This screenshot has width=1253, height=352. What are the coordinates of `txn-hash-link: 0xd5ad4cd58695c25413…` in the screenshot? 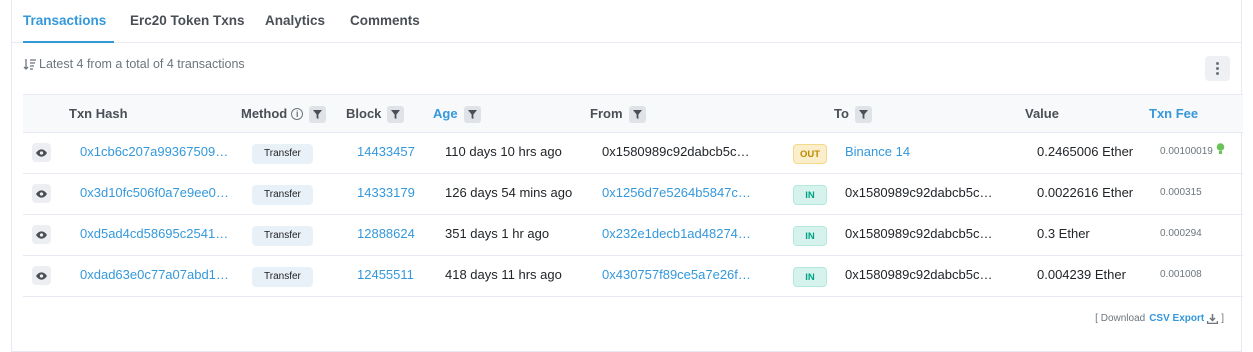 It's located at (156, 235).